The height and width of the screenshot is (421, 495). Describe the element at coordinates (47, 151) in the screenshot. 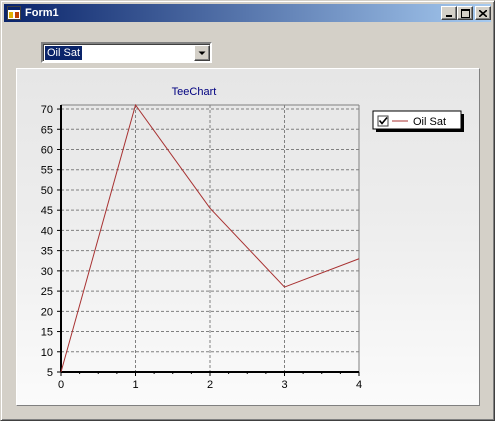

I see `y-tick-label: 60` at that location.